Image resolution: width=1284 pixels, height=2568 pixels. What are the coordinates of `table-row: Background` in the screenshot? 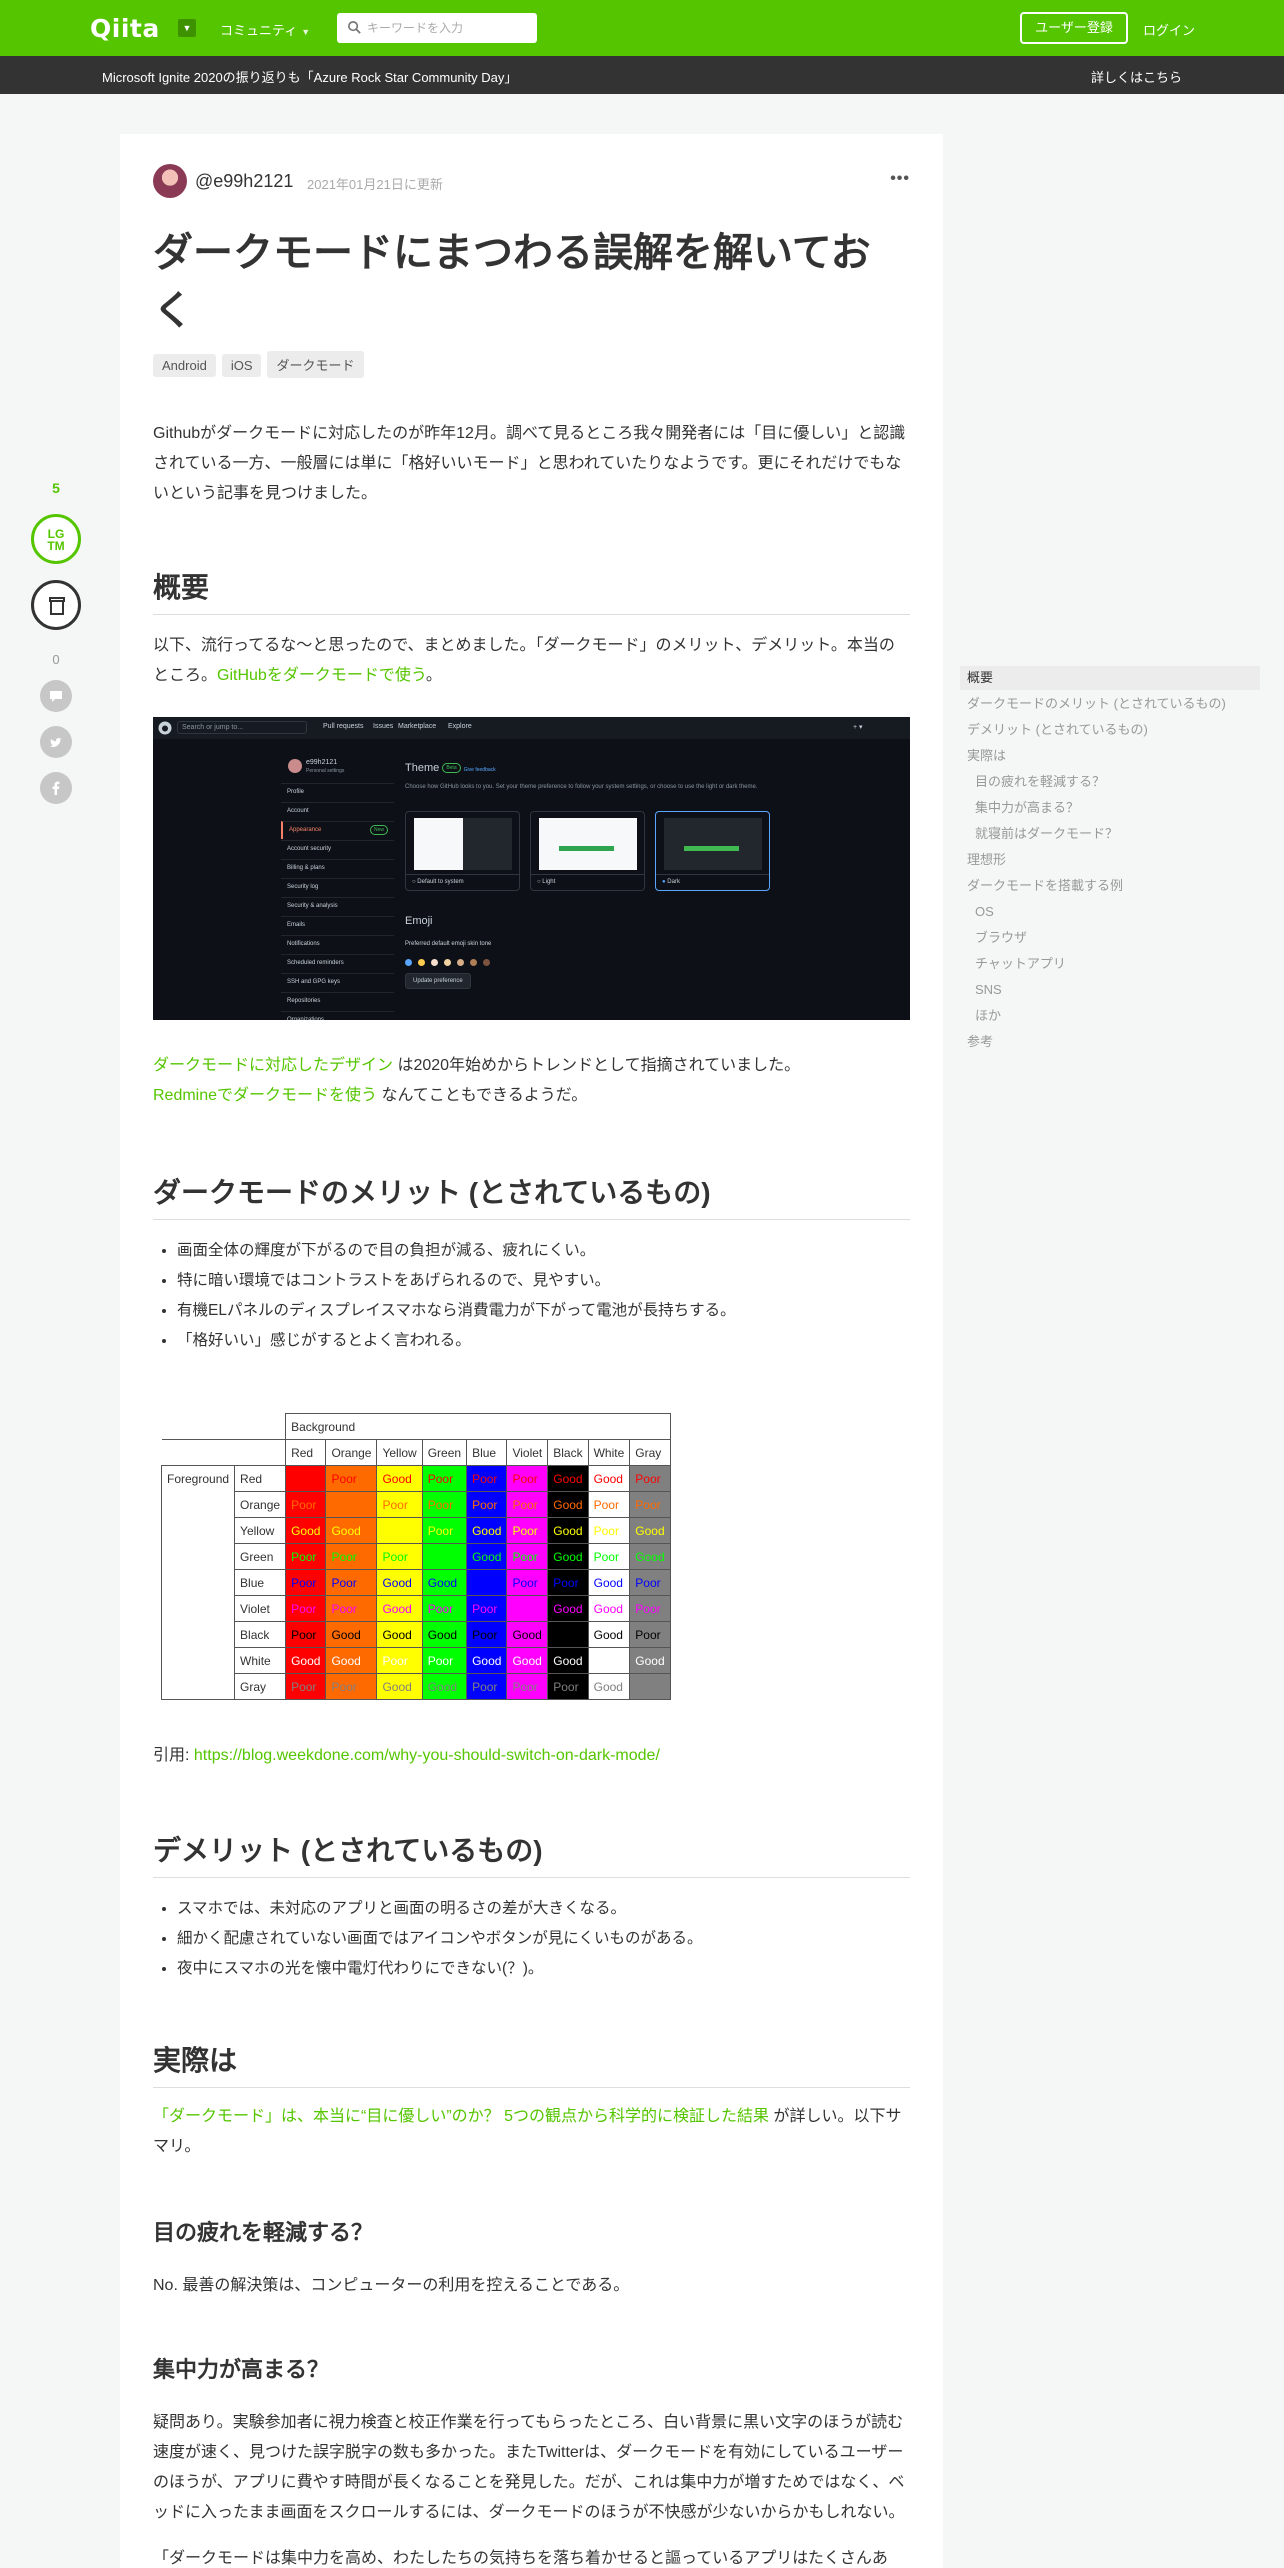 It's located at (416, 1426).